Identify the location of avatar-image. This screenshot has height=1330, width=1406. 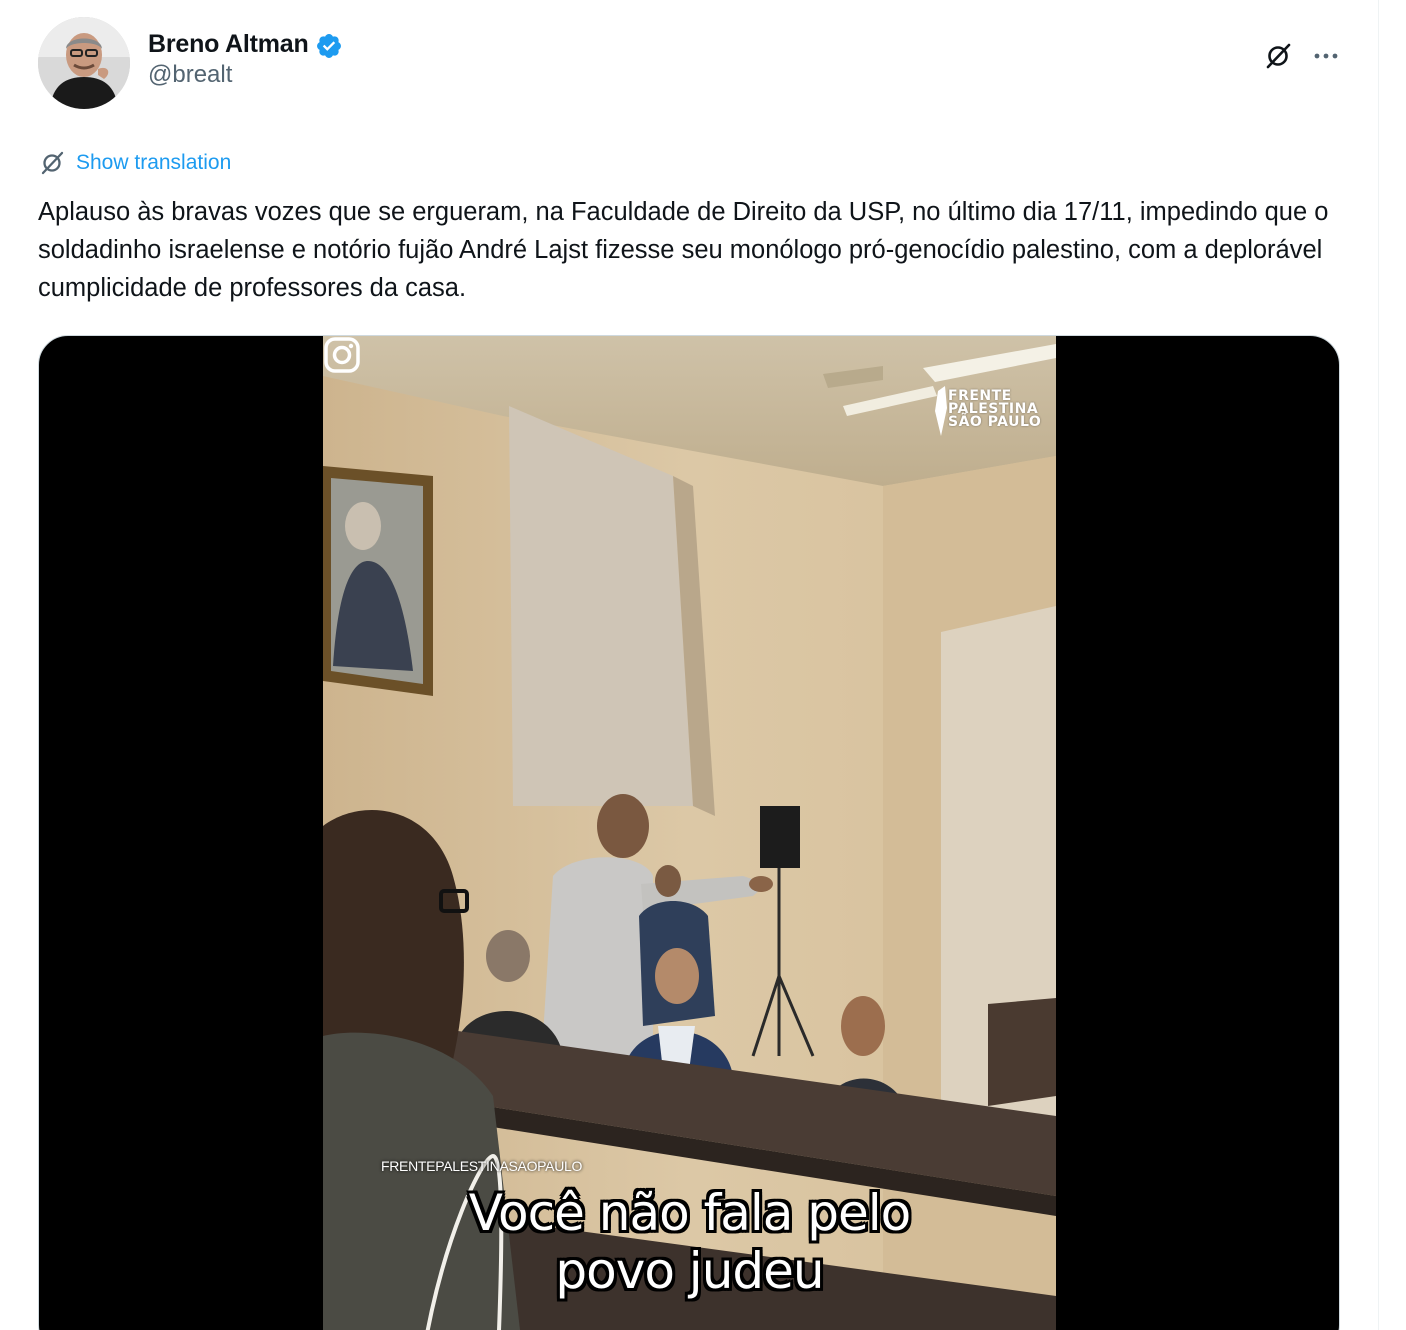
(84, 63).